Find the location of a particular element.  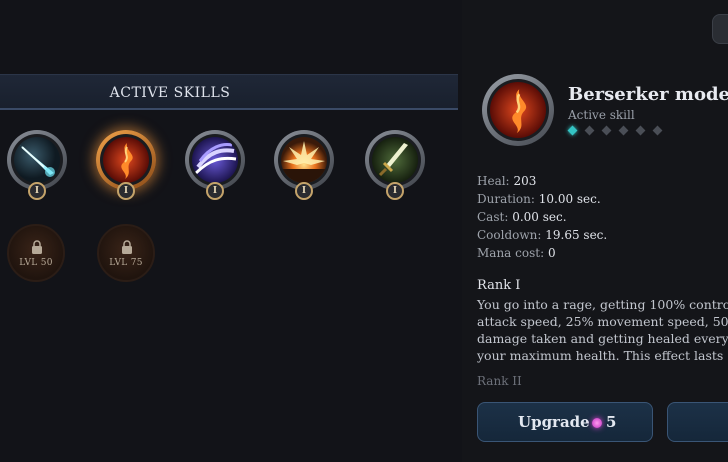

secondary-button is located at coordinates (697, 422).